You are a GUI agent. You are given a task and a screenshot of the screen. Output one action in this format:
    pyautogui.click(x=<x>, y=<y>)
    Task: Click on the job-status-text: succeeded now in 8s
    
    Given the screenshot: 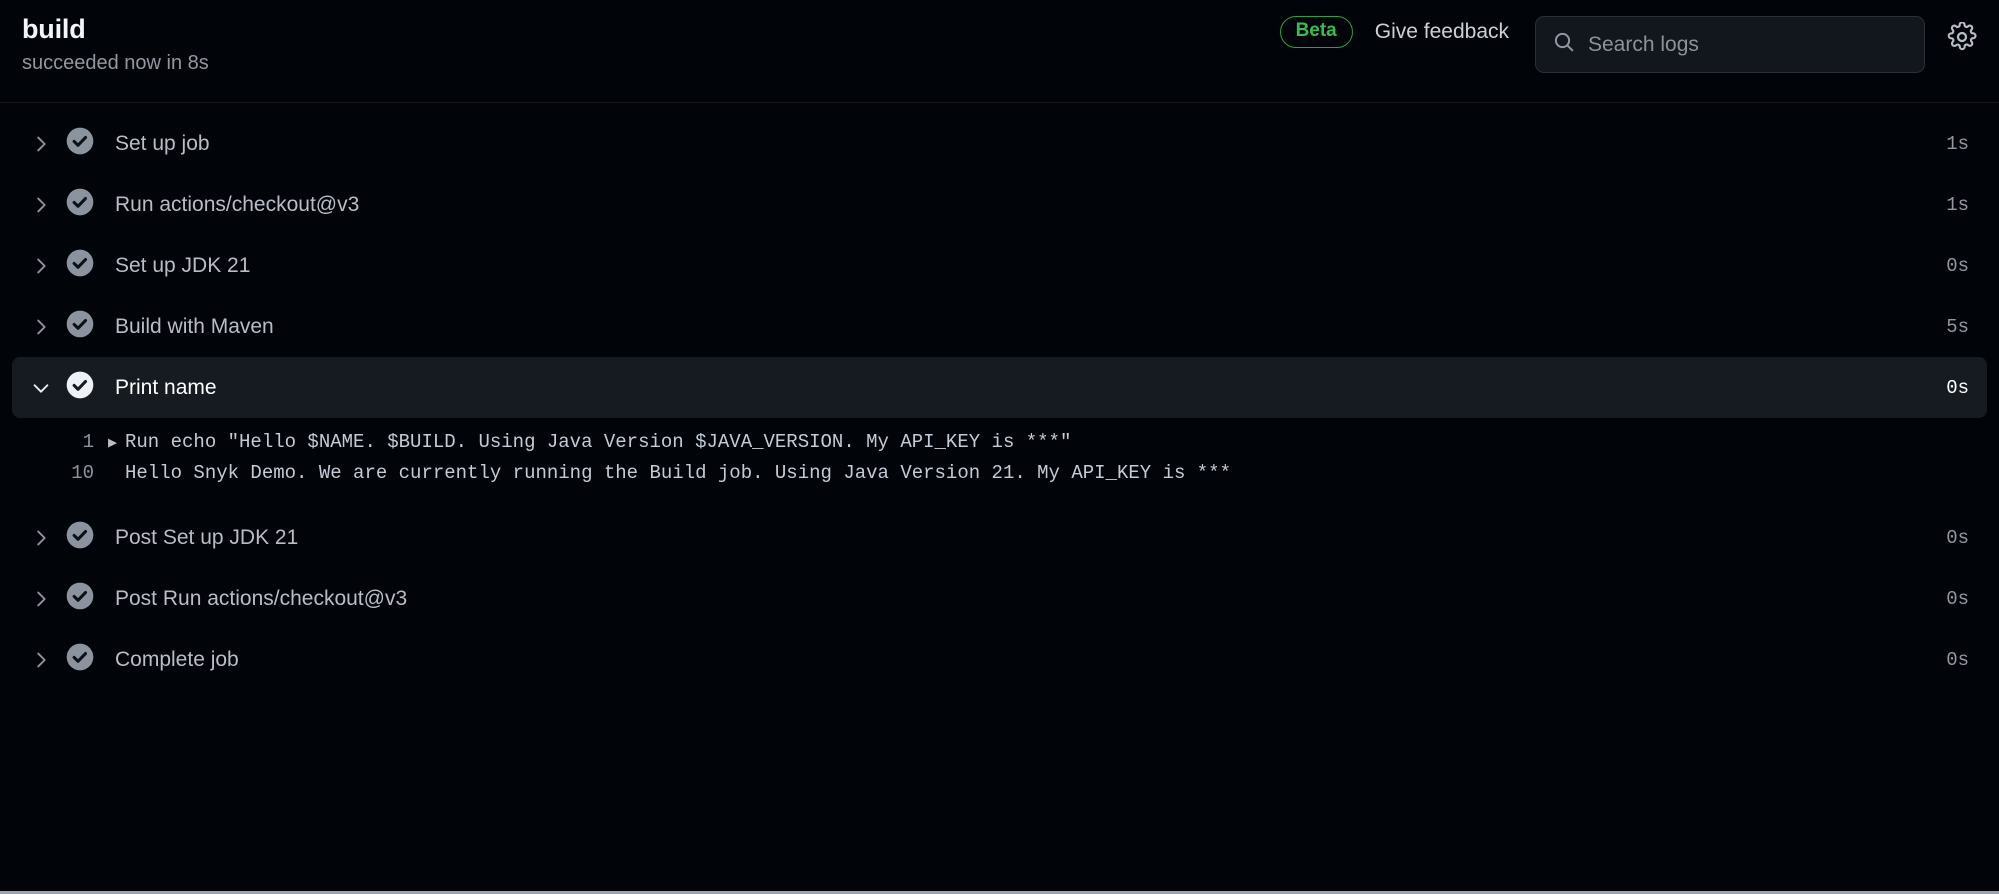 What is the action you would take?
    pyautogui.click(x=115, y=62)
    